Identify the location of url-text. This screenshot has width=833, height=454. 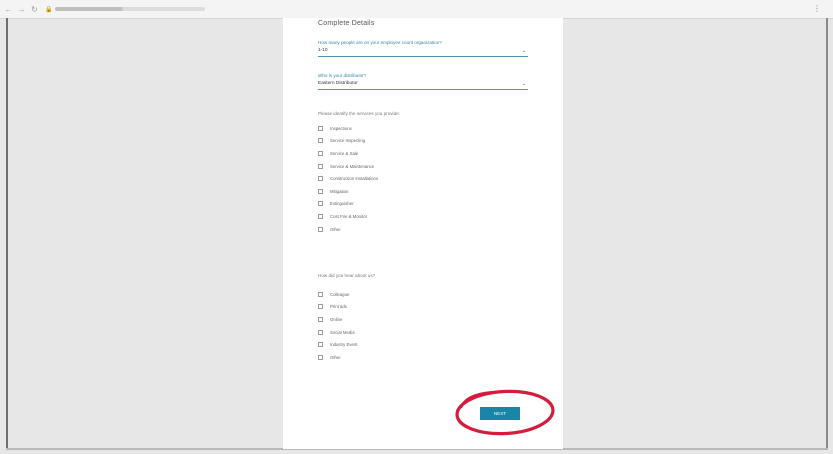
(130, 9).